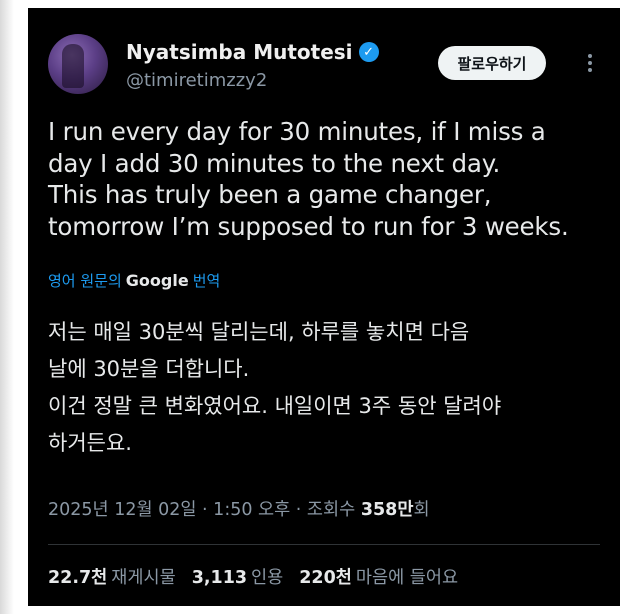 The width and height of the screenshot is (640, 614). What do you see at coordinates (590, 63) in the screenshot?
I see `more-options-icon` at bounding box center [590, 63].